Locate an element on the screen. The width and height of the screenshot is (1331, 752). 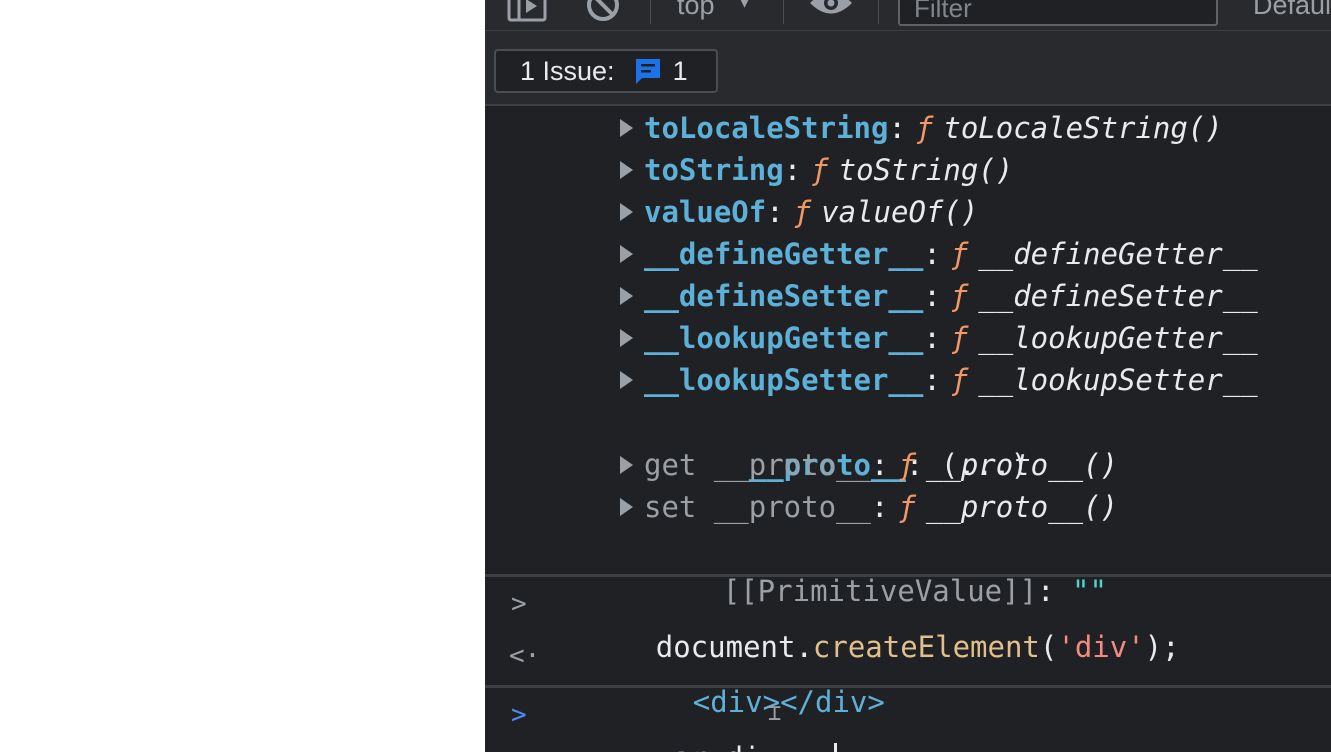
object-property-row: __defineSetter__: ƒ __defineSetter__ is located at coordinates (938, 296).